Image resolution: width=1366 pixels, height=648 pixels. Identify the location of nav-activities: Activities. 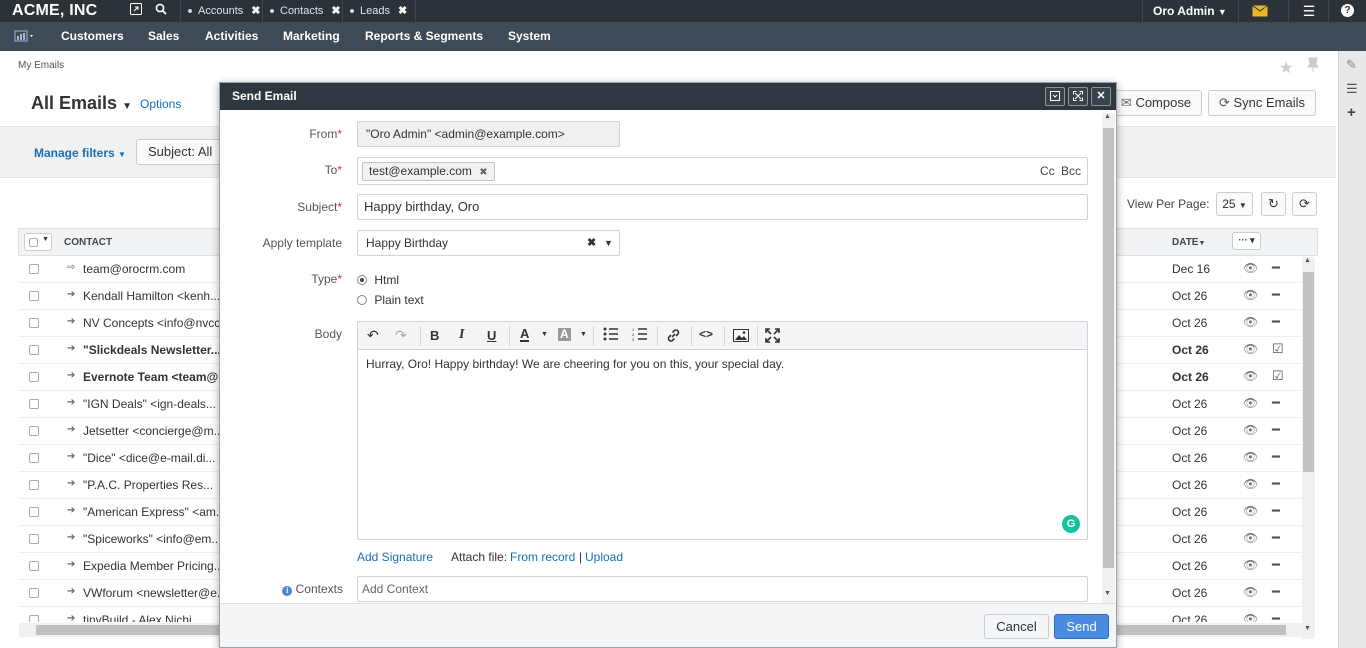
(231, 36).